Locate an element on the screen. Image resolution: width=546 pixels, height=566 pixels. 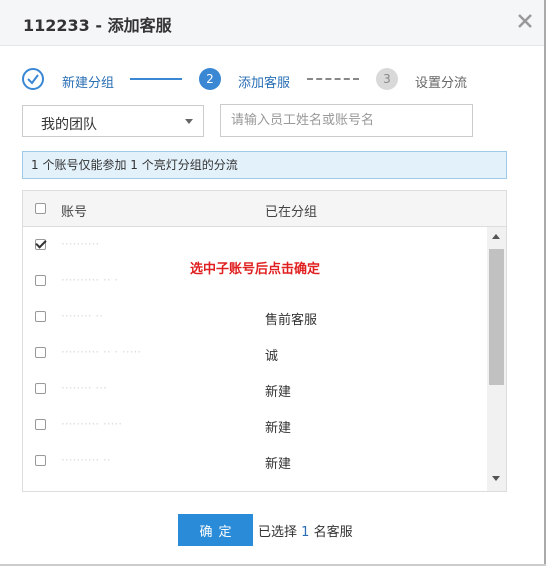
row-account: ·········· ·· · ····· is located at coordinates (101, 352).